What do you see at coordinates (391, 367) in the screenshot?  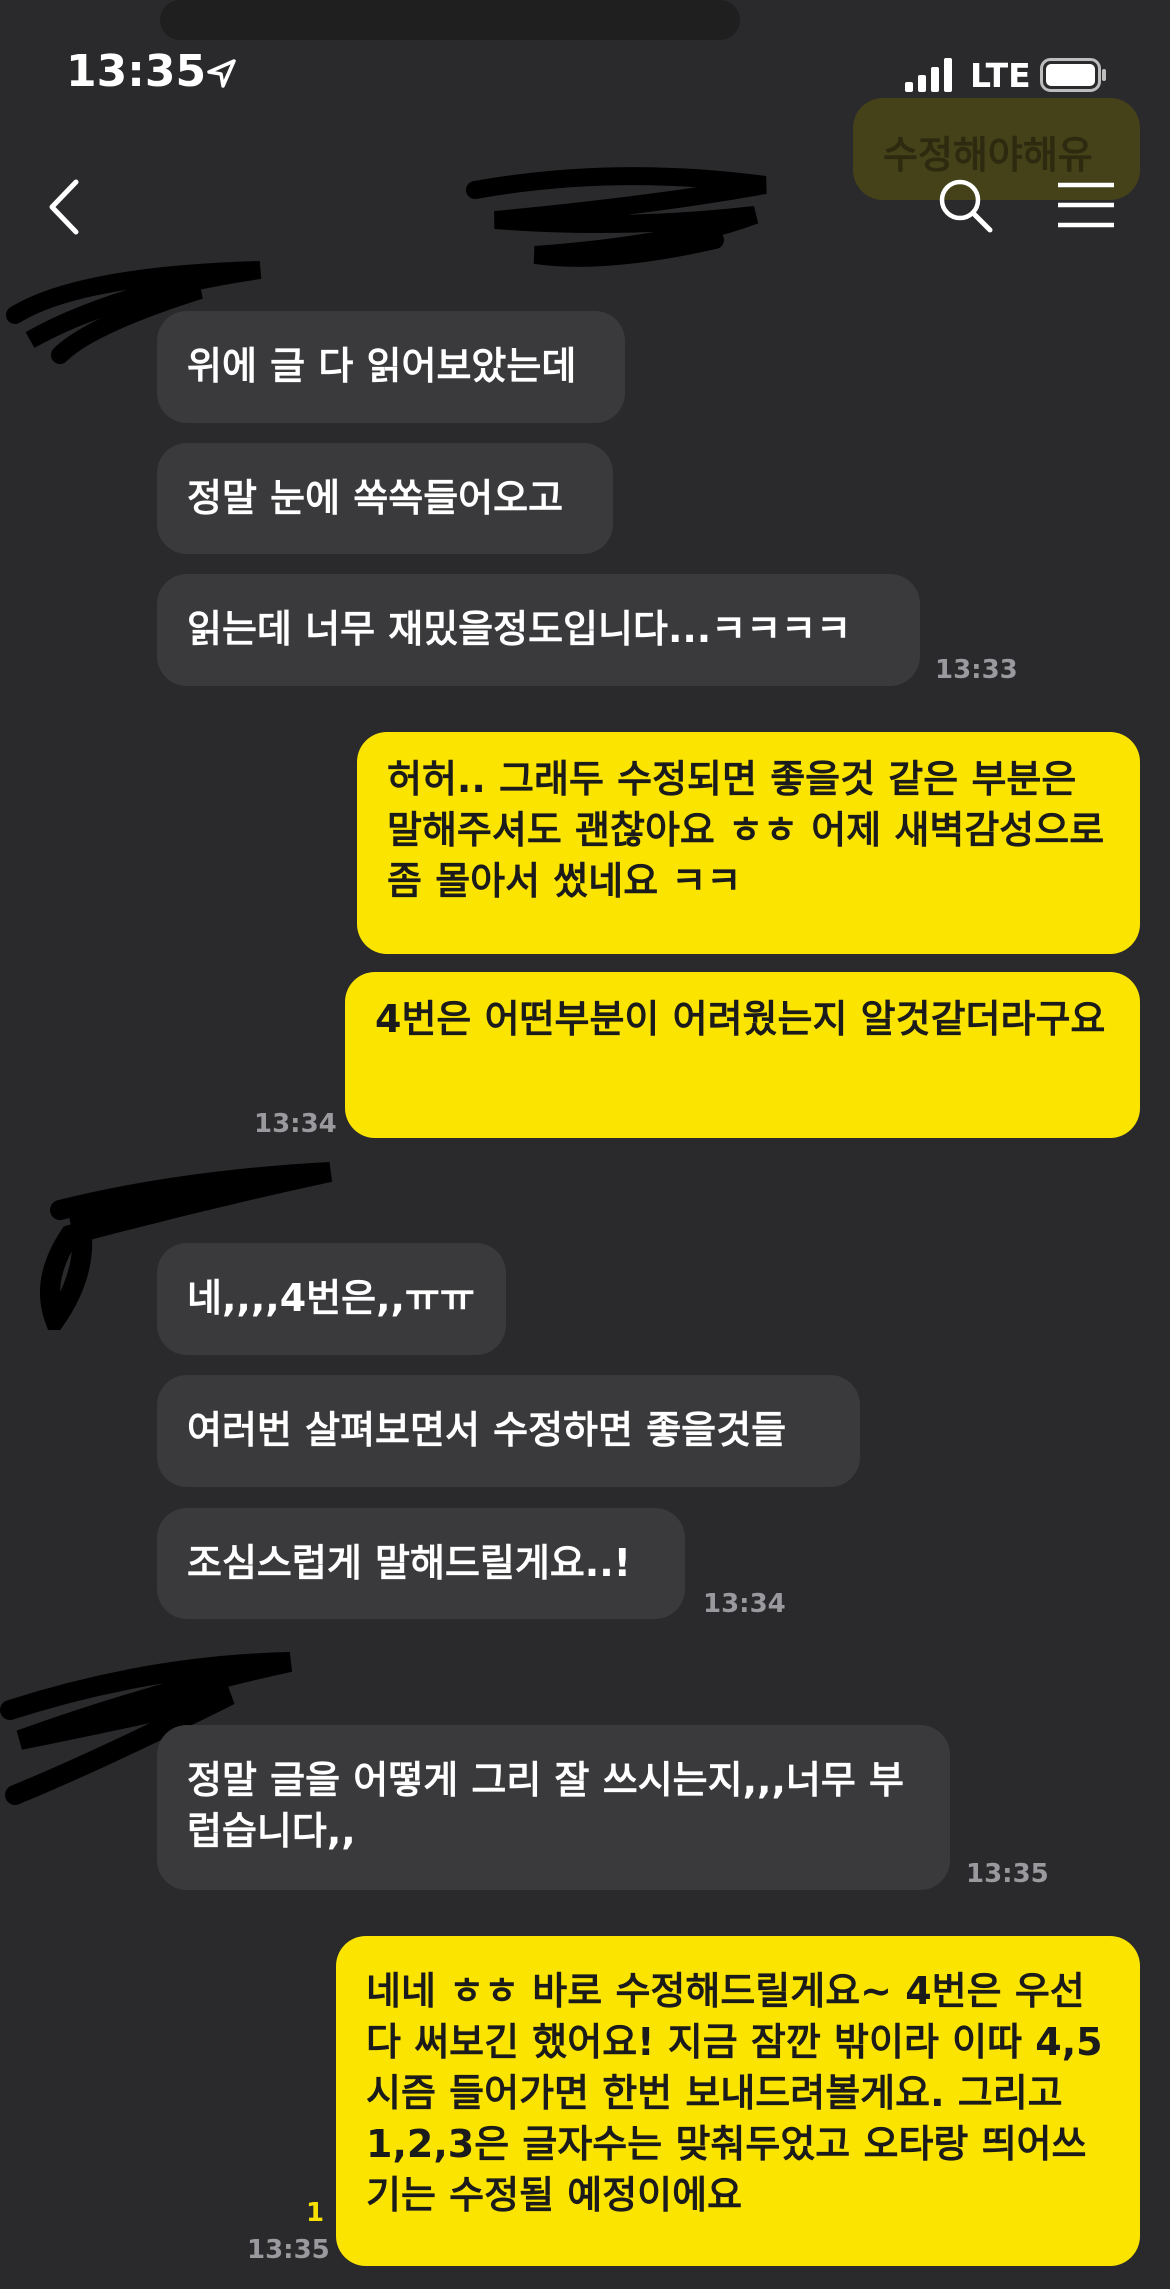 I see `incoming-message: 위에 글 다 읽어보았는데` at bounding box center [391, 367].